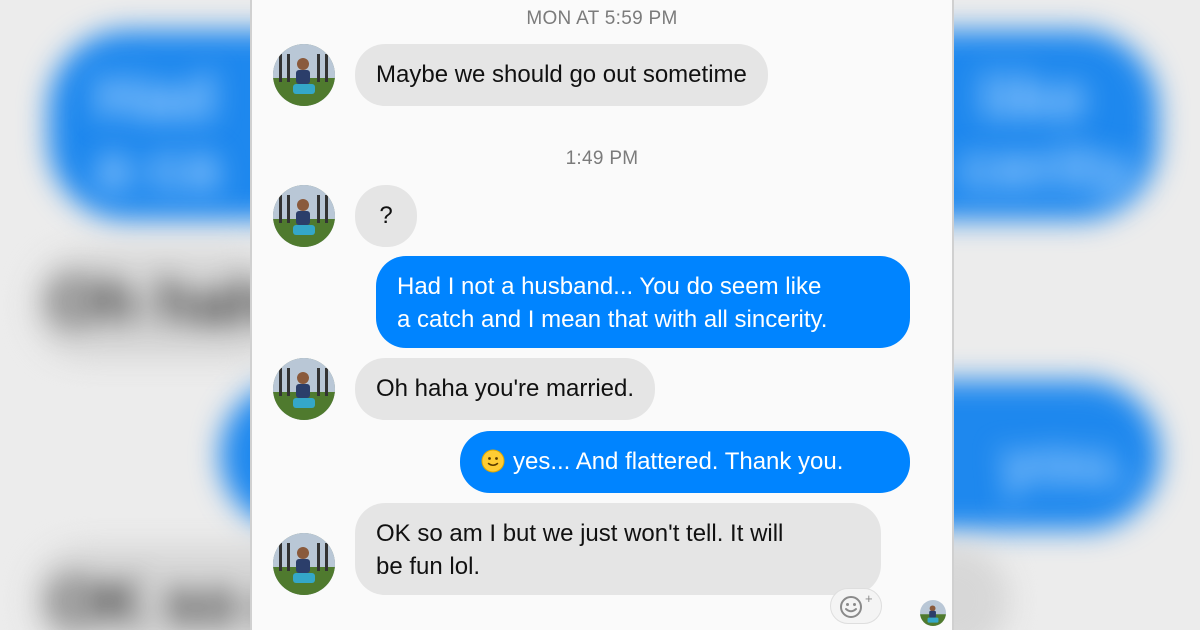  I want to click on blurred-text: like, so click(1033, 97).